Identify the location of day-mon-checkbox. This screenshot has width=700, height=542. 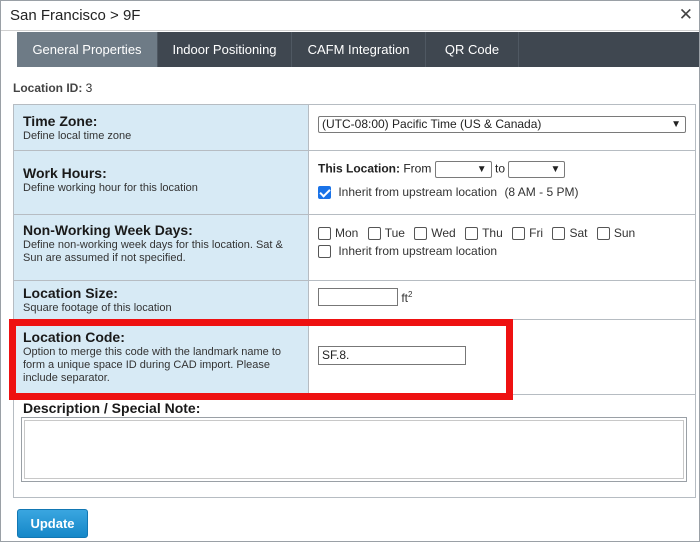
(324, 233).